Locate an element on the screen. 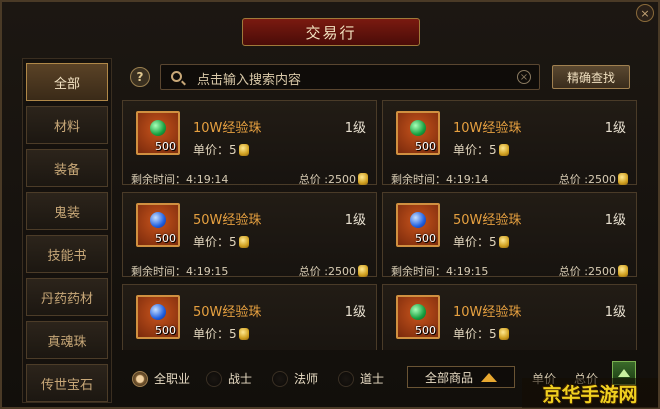 This screenshot has width=660, height=409. precise-search-button: 精确查找 is located at coordinates (591, 77).